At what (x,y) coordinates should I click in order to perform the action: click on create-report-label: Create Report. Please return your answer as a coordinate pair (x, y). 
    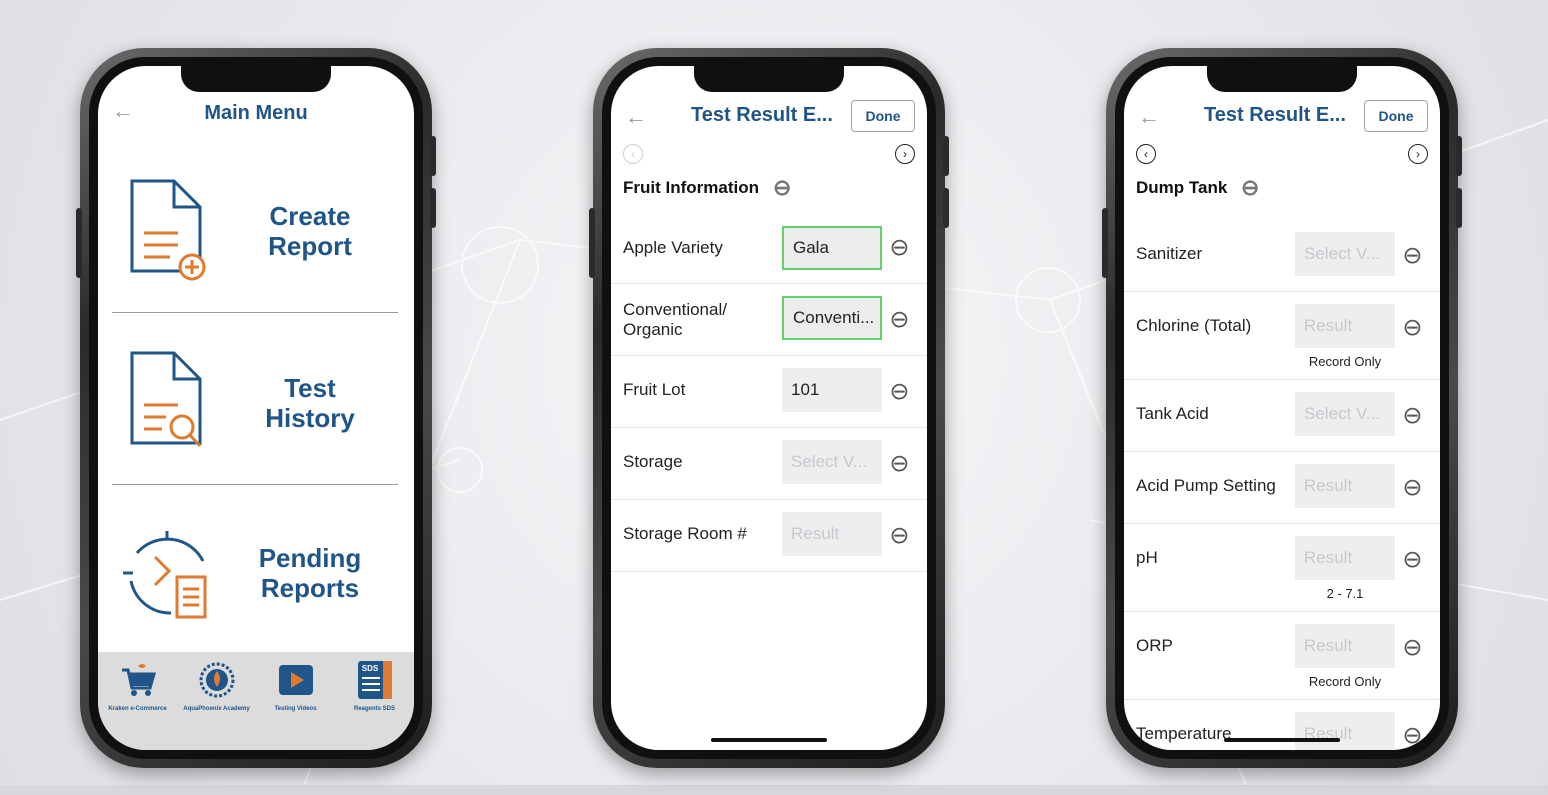
    Looking at the image, I should click on (310, 231).